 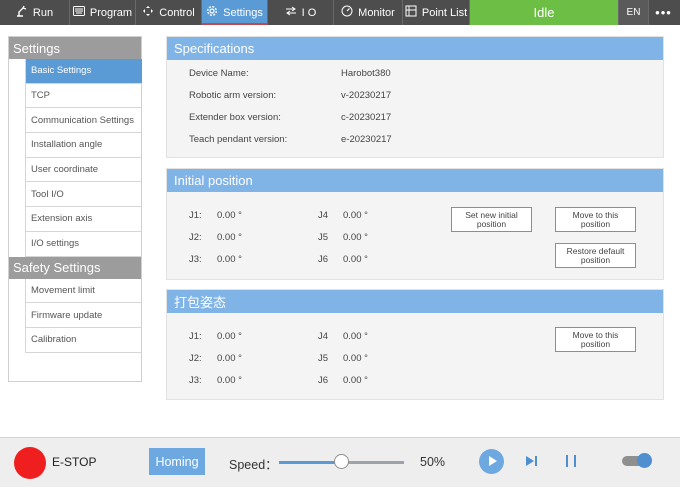 What do you see at coordinates (415, 180) in the screenshot?
I see `initial-position-title: Initial position` at bounding box center [415, 180].